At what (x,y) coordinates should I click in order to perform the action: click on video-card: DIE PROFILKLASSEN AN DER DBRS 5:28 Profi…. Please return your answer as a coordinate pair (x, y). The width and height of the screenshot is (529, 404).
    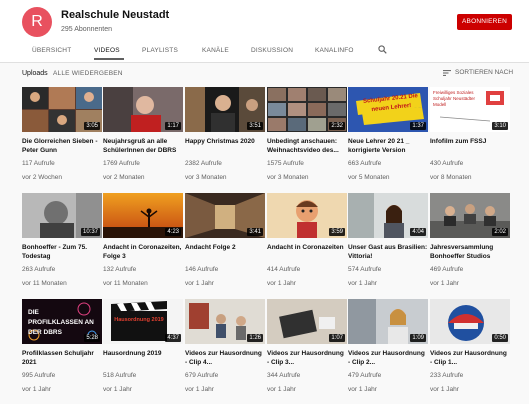
    Looking at the image, I should click on (62, 346).